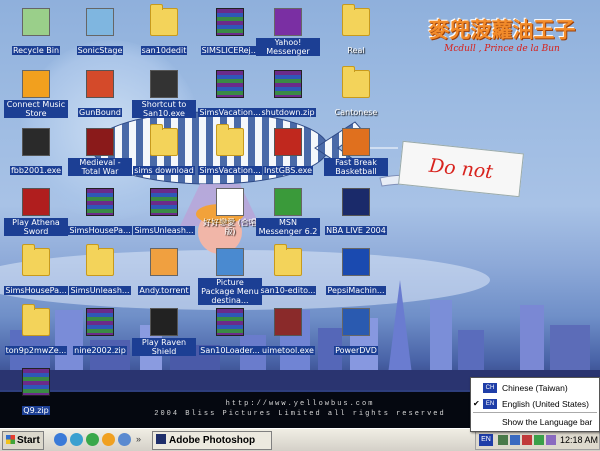 The height and width of the screenshot is (451, 600). I want to click on desktop-icon-label: Recycle Bin, so click(36, 50).